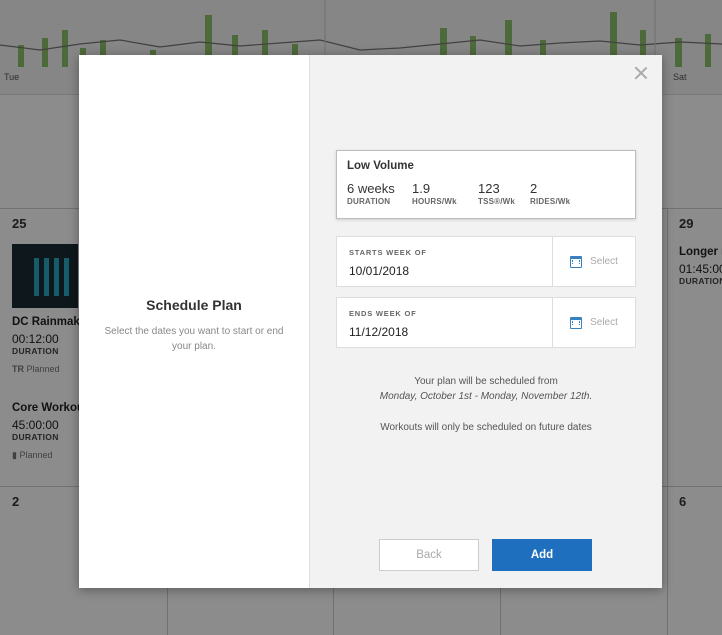 The image size is (722, 635). I want to click on schedule-summary-line1: Your plan will be scheduled from, so click(486, 381).